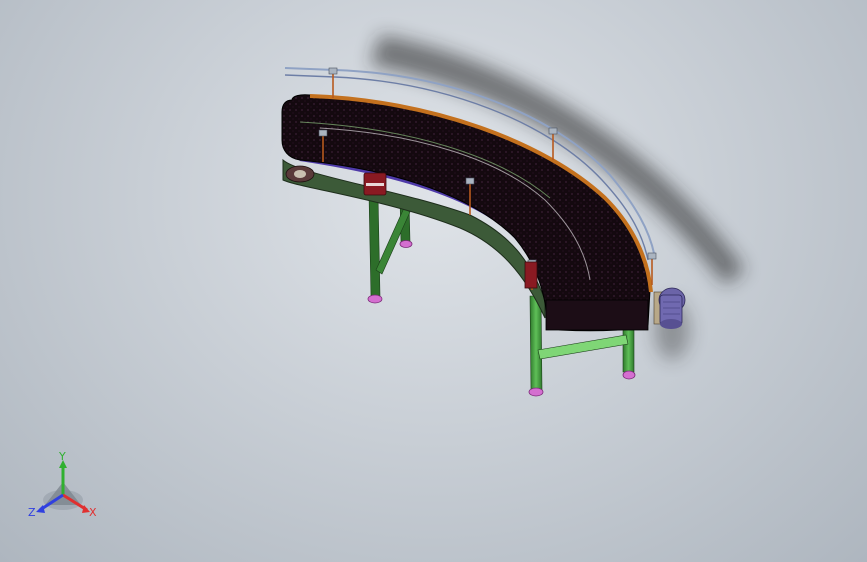  What do you see at coordinates (32, 512) in the screenshot?
I see `z-axis-label: Z` at bounding box center [32, 512].